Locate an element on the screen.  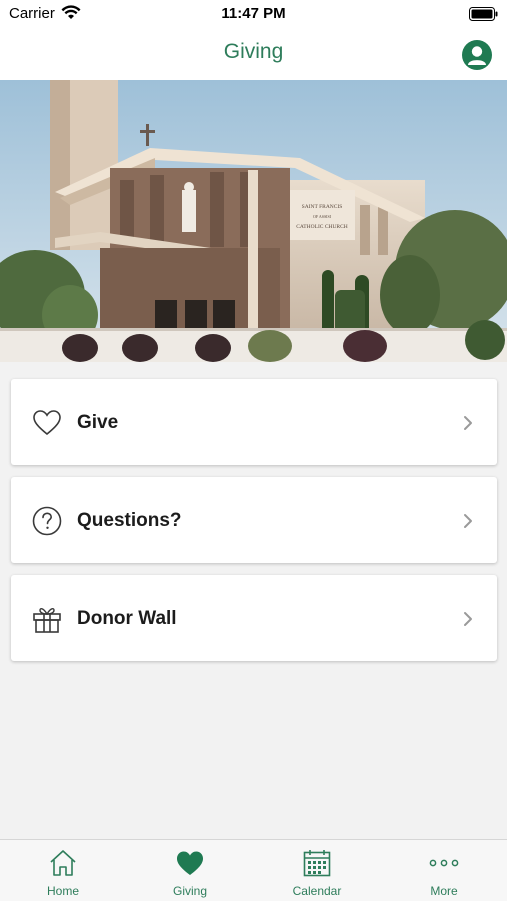
tab-more: More is located at coordinates (444, 870).